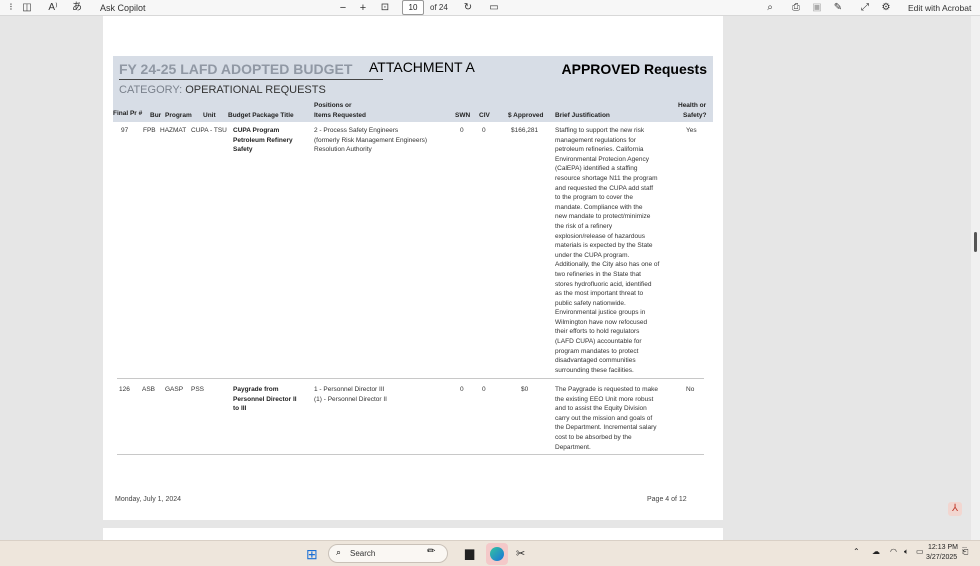 This screenshot has width=980, height=566. What do you see at coordinates (128, 113) in the screenshot?
I see `col-final-pr: Final Pr #` at bounding box center [128, 113].